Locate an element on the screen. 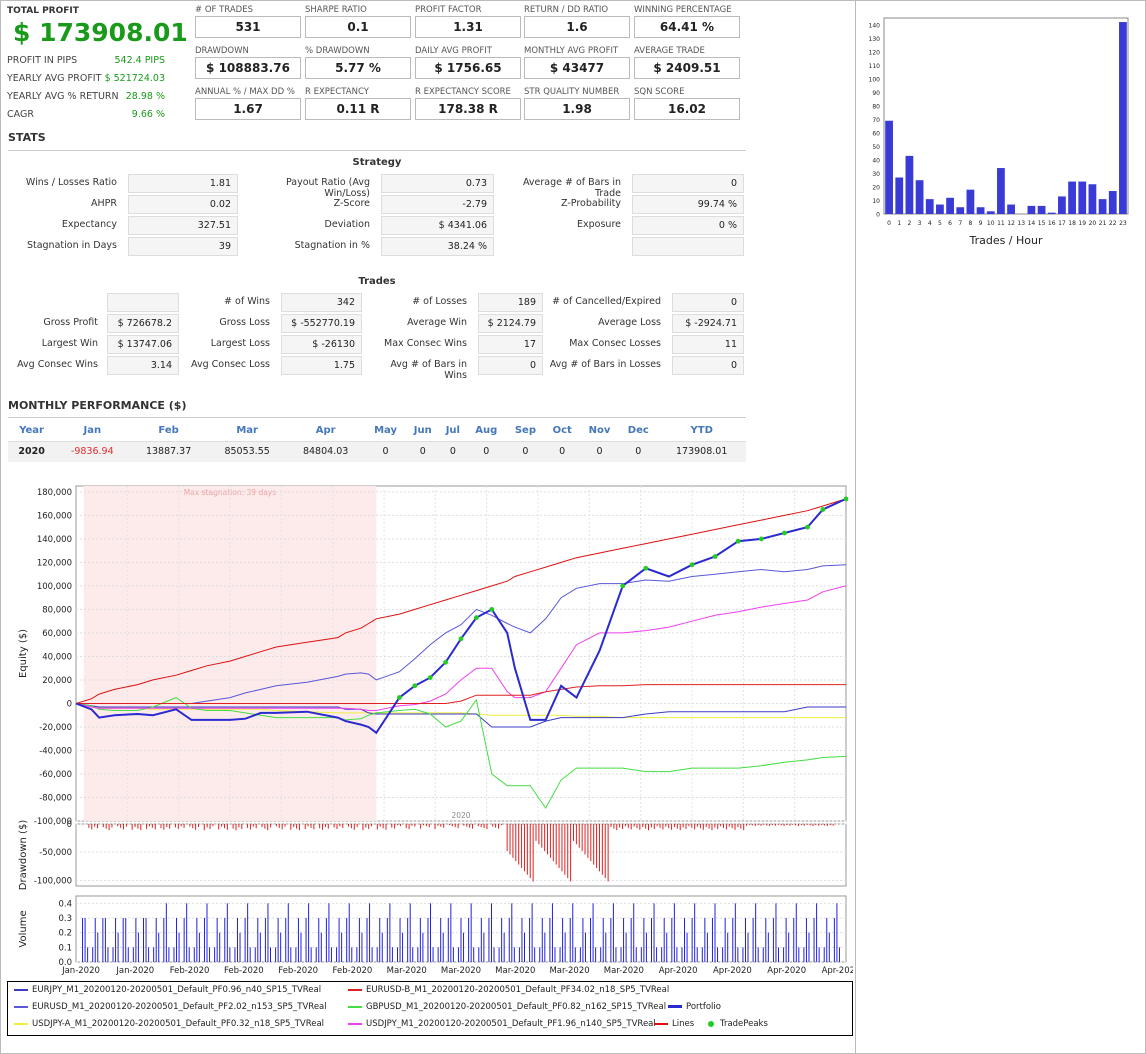  metric-label: # OF TRADES is located at coordinates (224, 10).